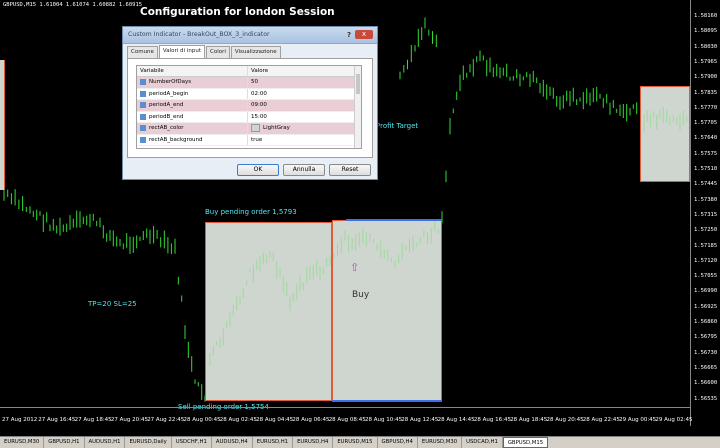  Describe the element at coordinates (706, 291) in the screenshot. I see `price-tick-label: 1.56990` at that location.